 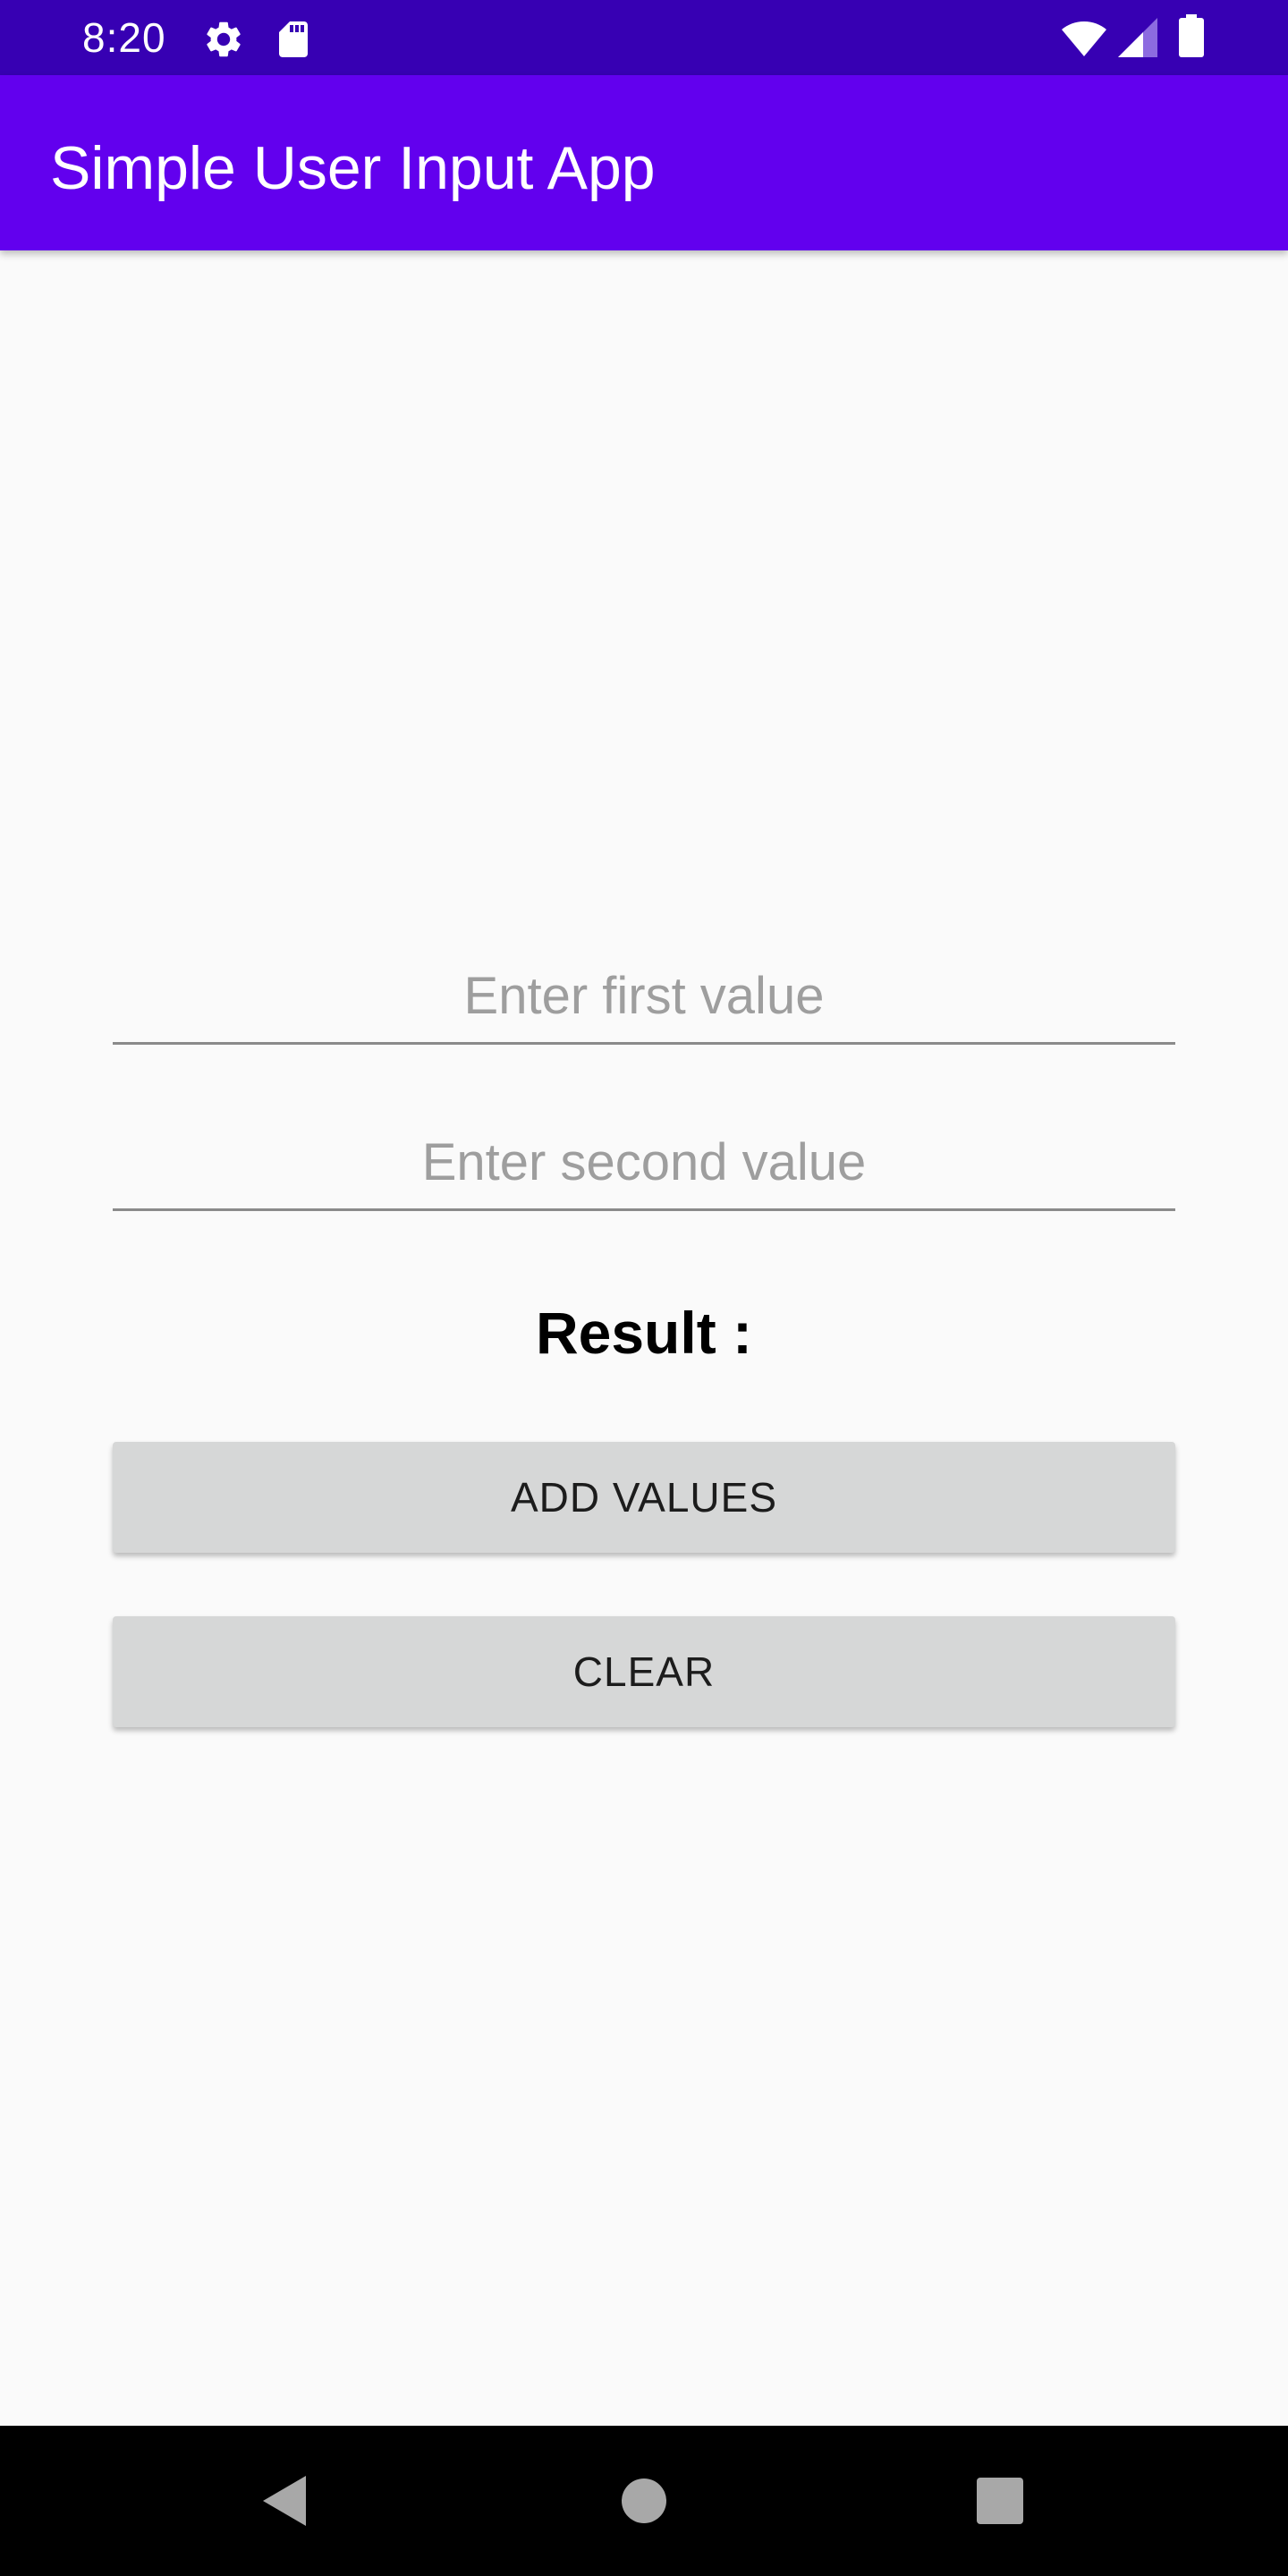 I want to click on home-icon, so click(x=644, y=2501).